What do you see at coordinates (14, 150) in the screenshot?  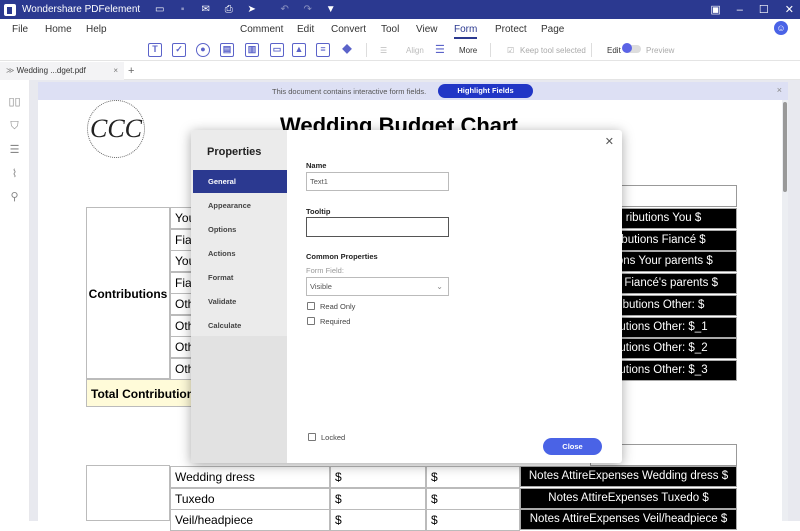 I see `comments-icon: ☰` at bounding box center [14, 150].